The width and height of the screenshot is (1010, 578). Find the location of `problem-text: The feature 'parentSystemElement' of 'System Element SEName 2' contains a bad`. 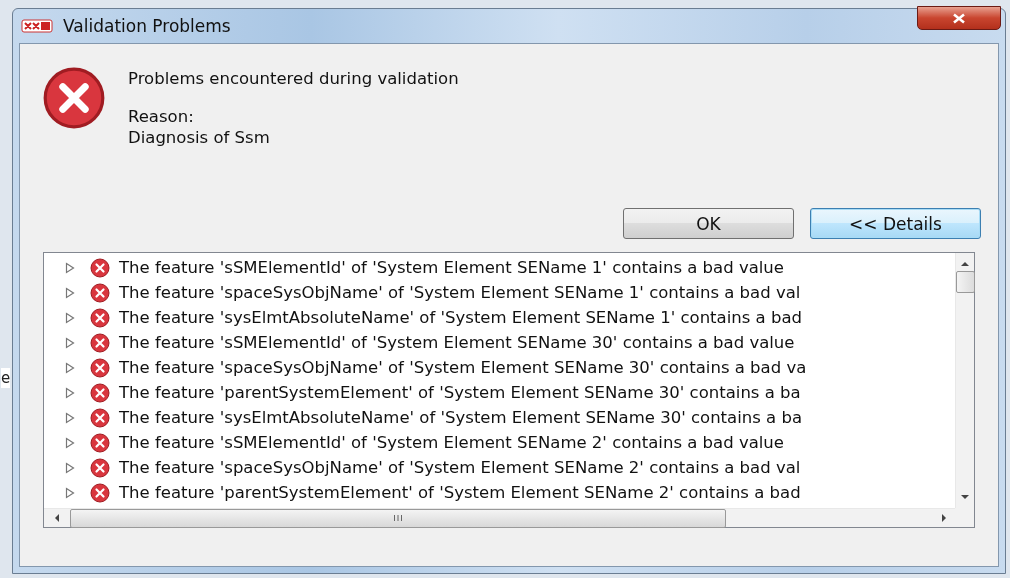

problem-text: The feature 'parentSystemElement' of 'System Element SEName 2' contains a bad is located at coordinates (460, 492).